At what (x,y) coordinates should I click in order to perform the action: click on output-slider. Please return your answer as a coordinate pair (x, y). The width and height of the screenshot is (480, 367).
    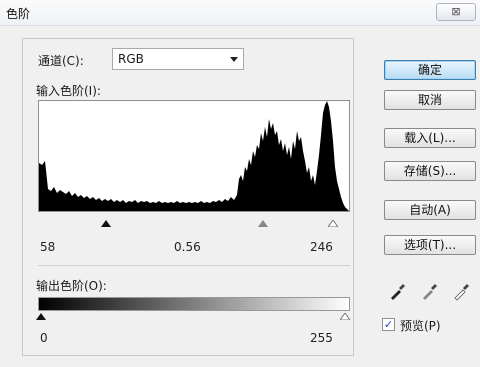
    Looking at the image, I should click on (193, 317).